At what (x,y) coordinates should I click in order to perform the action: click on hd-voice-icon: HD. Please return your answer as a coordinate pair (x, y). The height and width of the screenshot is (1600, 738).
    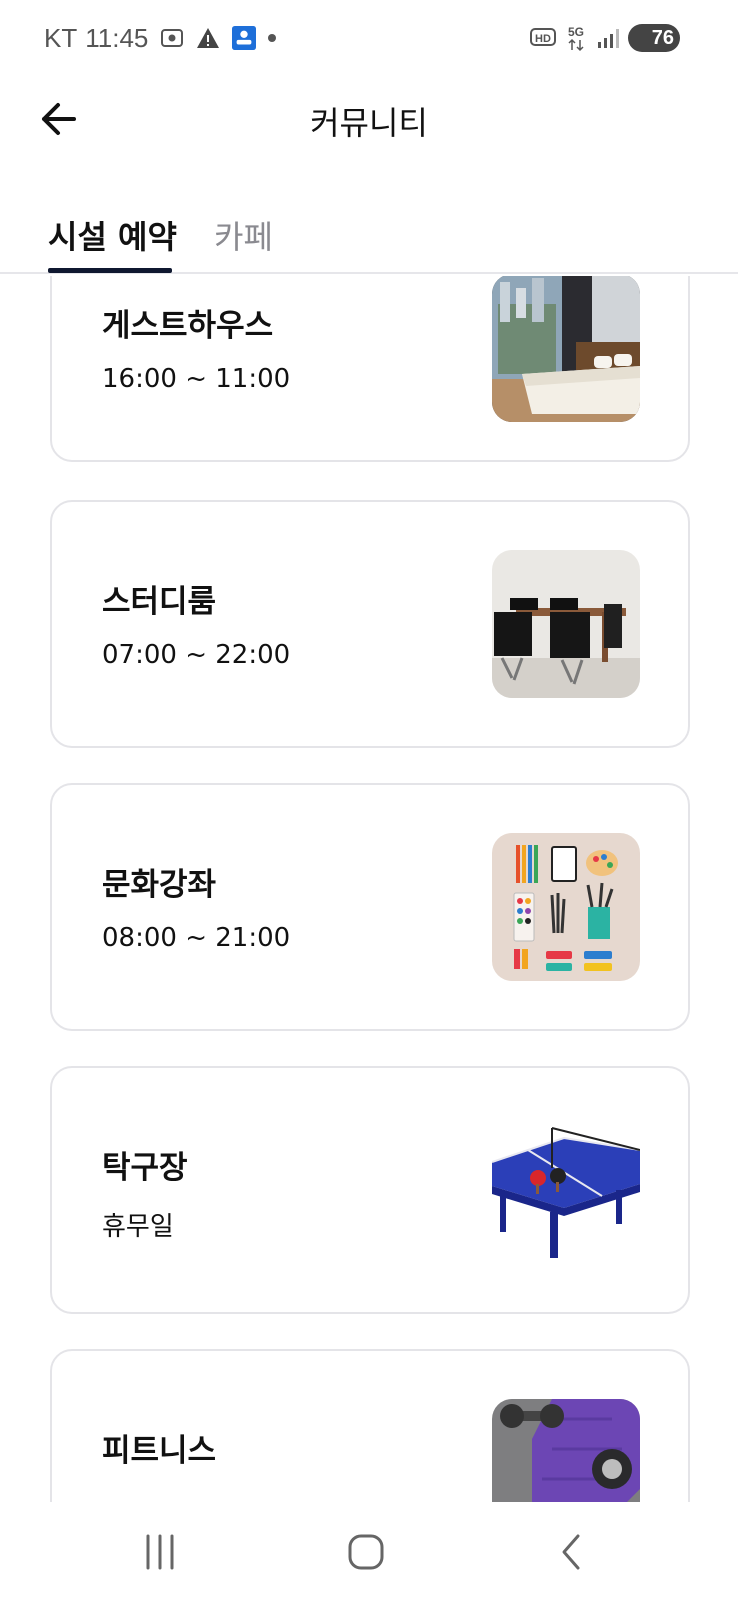
    Looking at the image, I should click on (543, 38).